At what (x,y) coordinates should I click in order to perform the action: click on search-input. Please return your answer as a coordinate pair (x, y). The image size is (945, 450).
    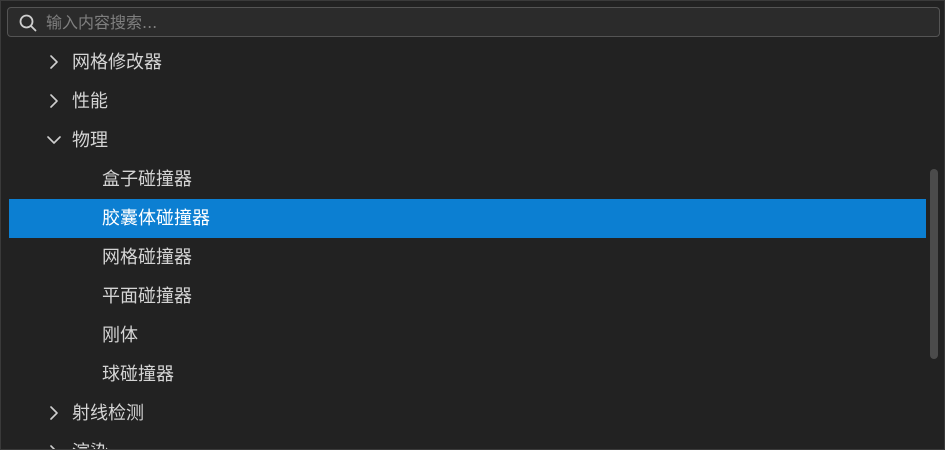
    Looking at the image, I should click on (486, 22).